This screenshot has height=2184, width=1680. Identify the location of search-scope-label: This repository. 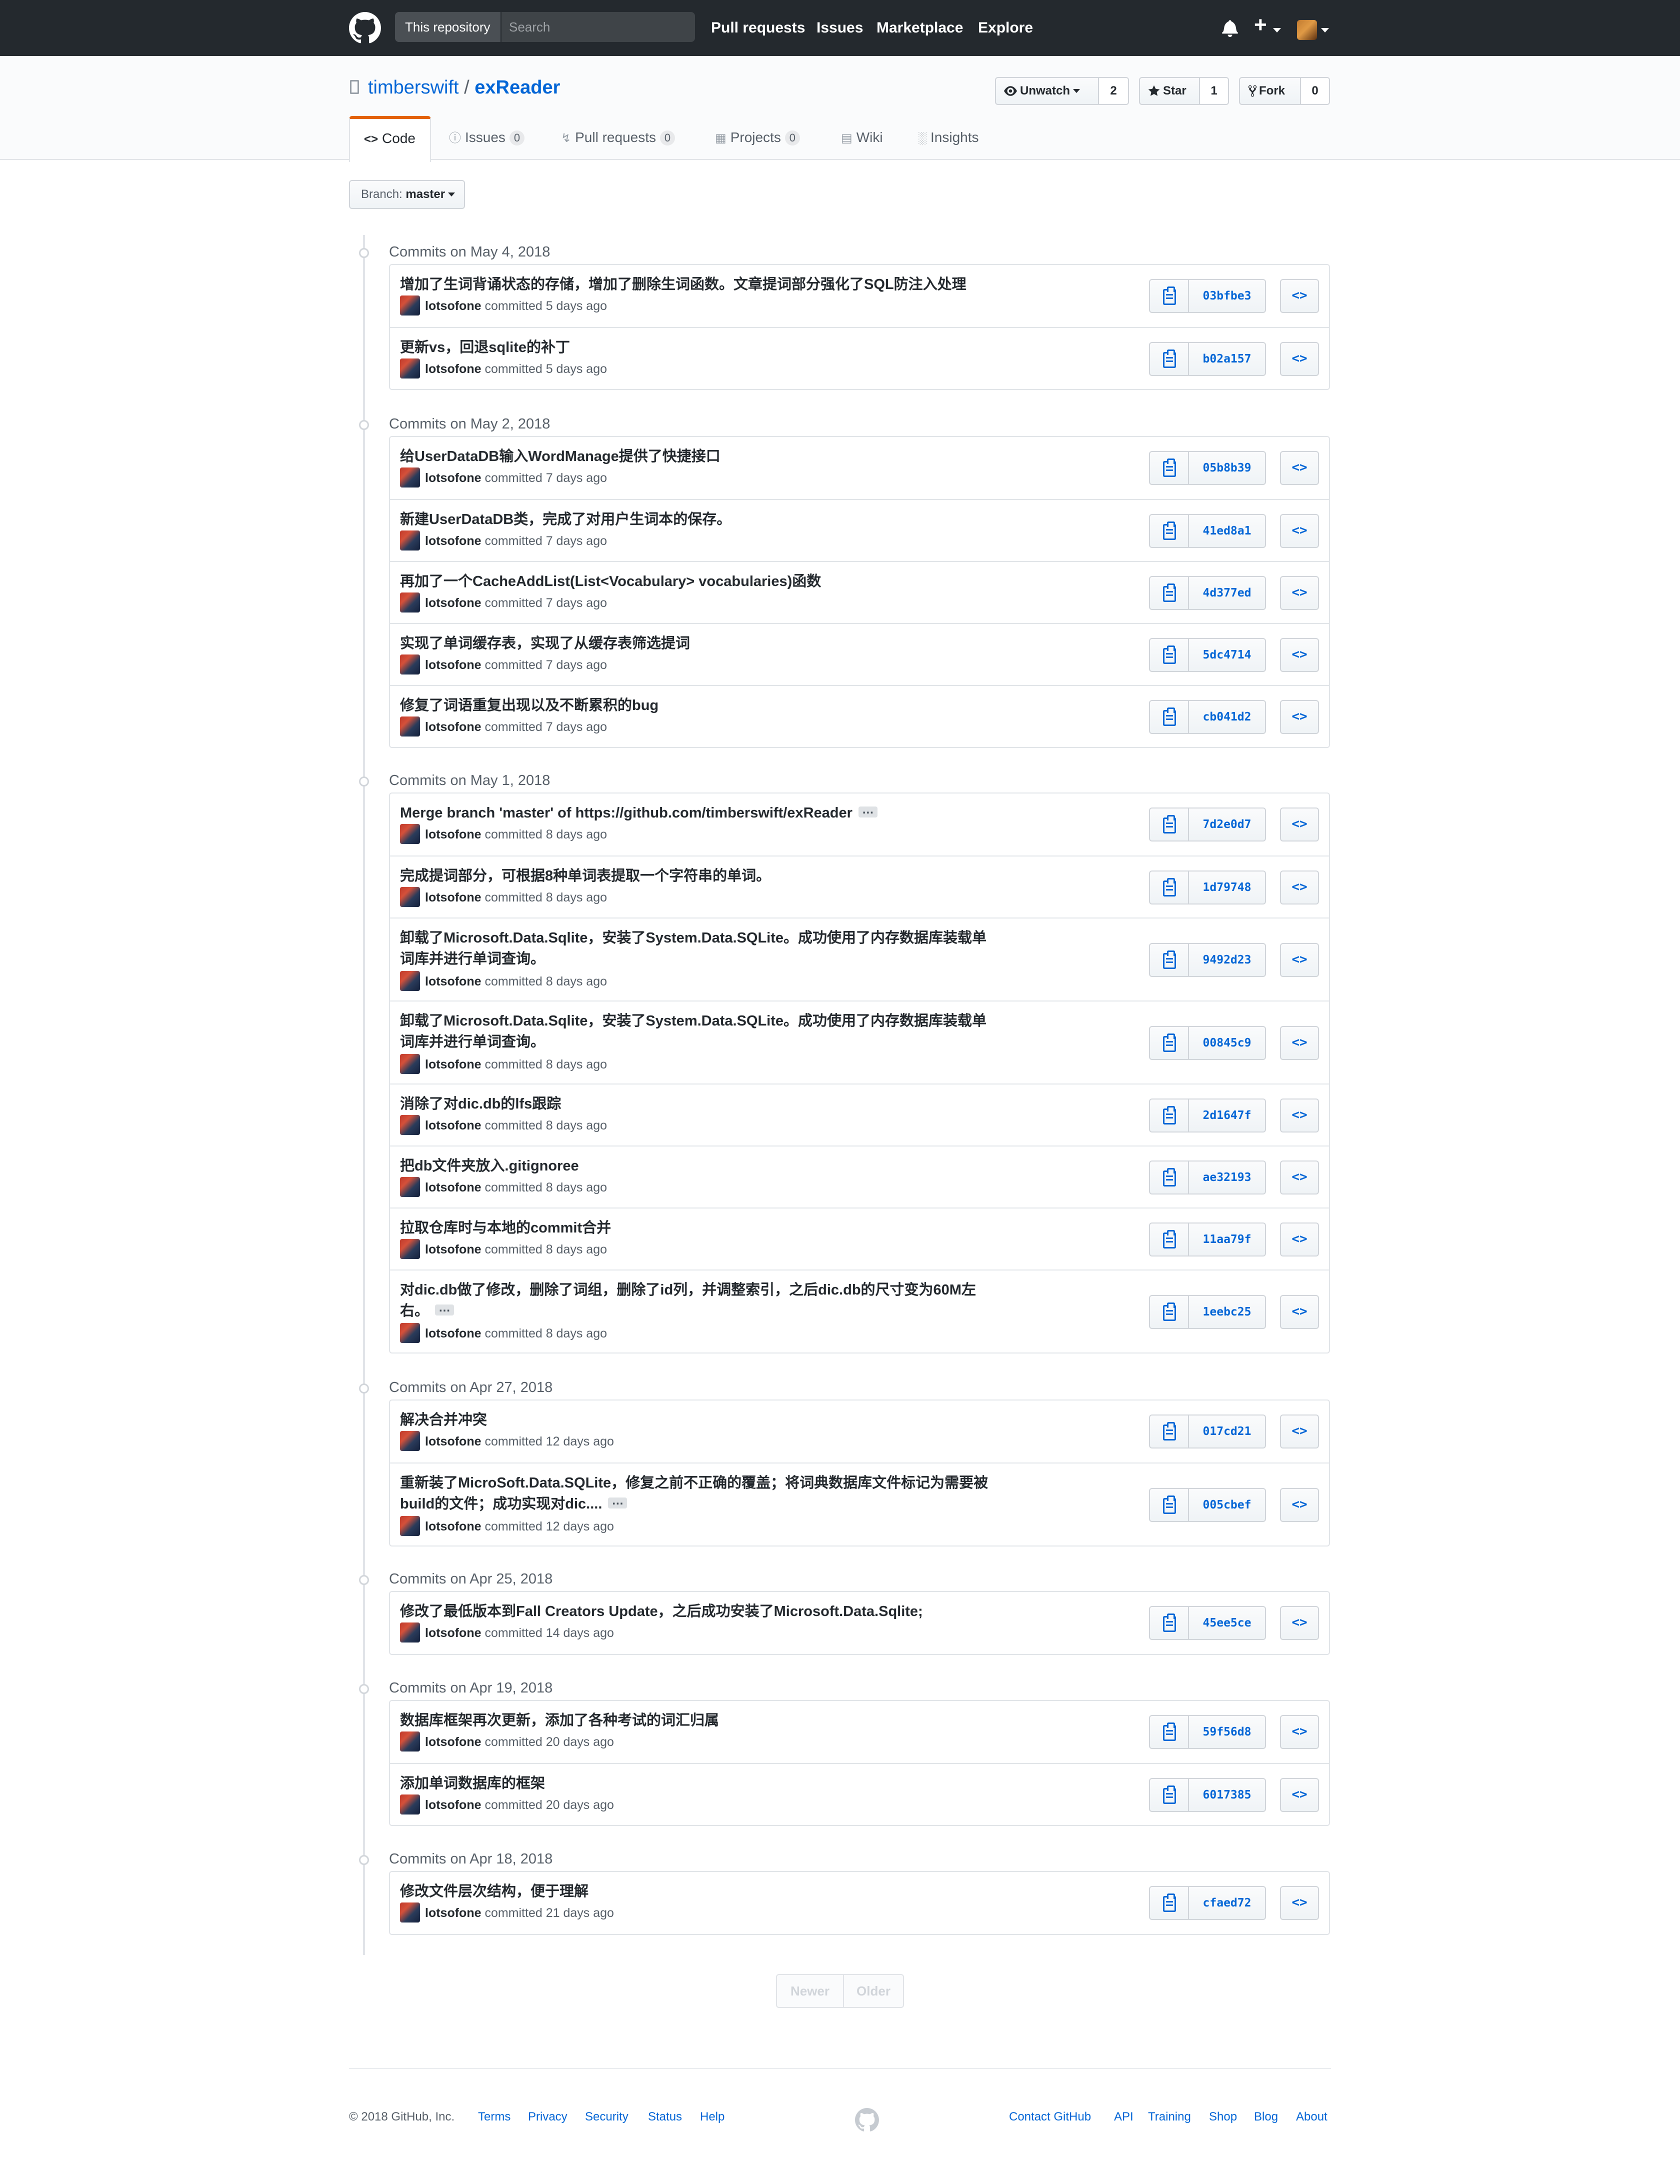
(448, 27).